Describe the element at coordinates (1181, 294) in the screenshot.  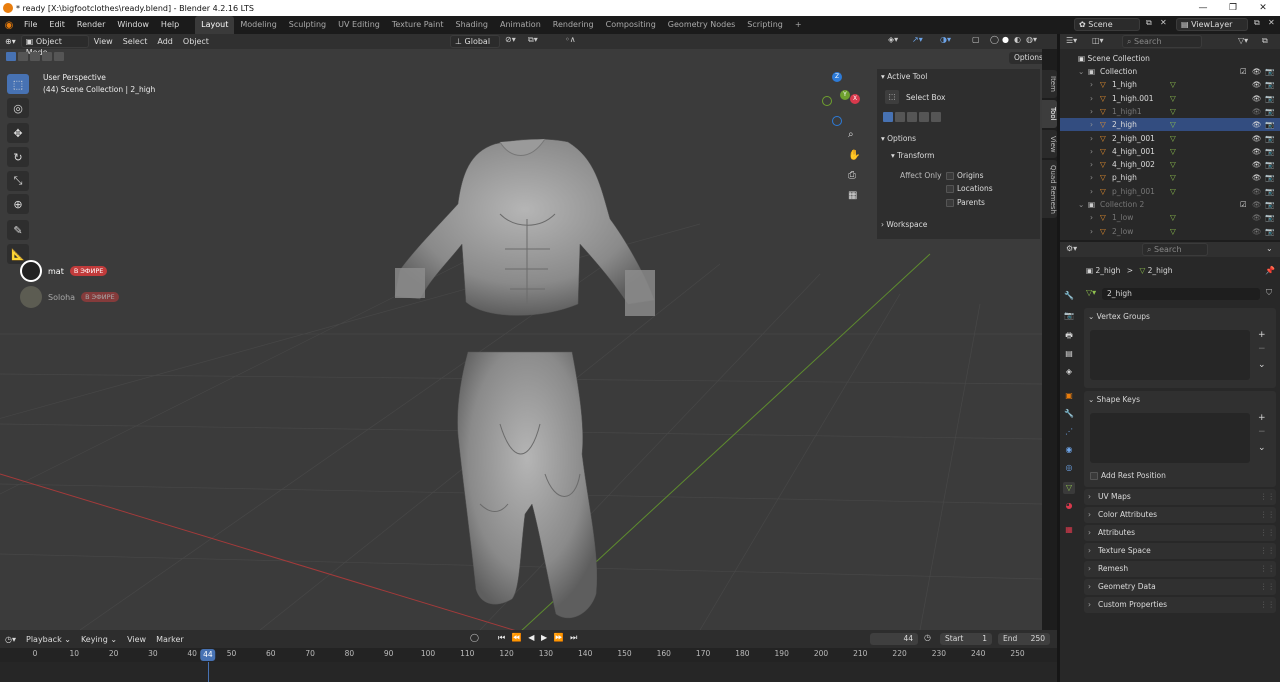
I see `mesh-name-field: 2_high` at that location.